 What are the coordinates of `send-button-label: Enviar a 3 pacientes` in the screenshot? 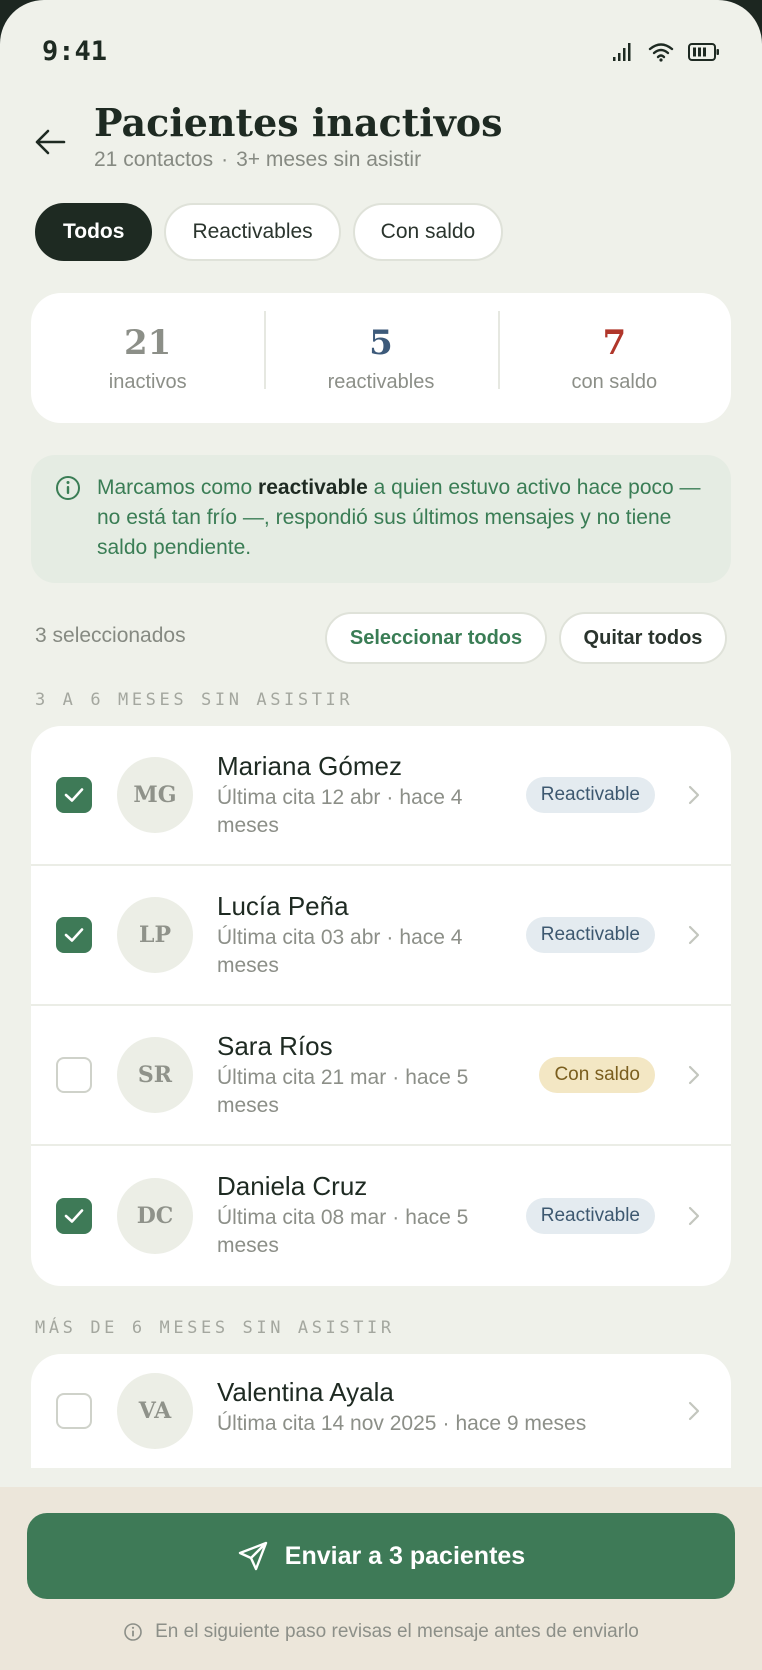 It's located at (405, 1555).